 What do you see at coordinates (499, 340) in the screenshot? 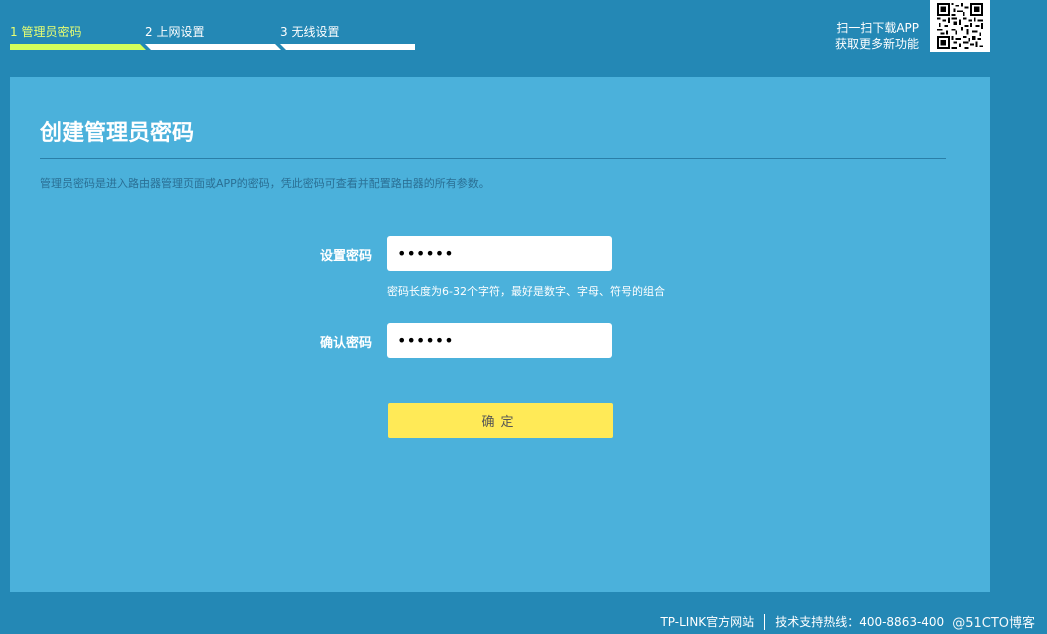
I see `confirm-password-input` at bounding box center [499, 340].